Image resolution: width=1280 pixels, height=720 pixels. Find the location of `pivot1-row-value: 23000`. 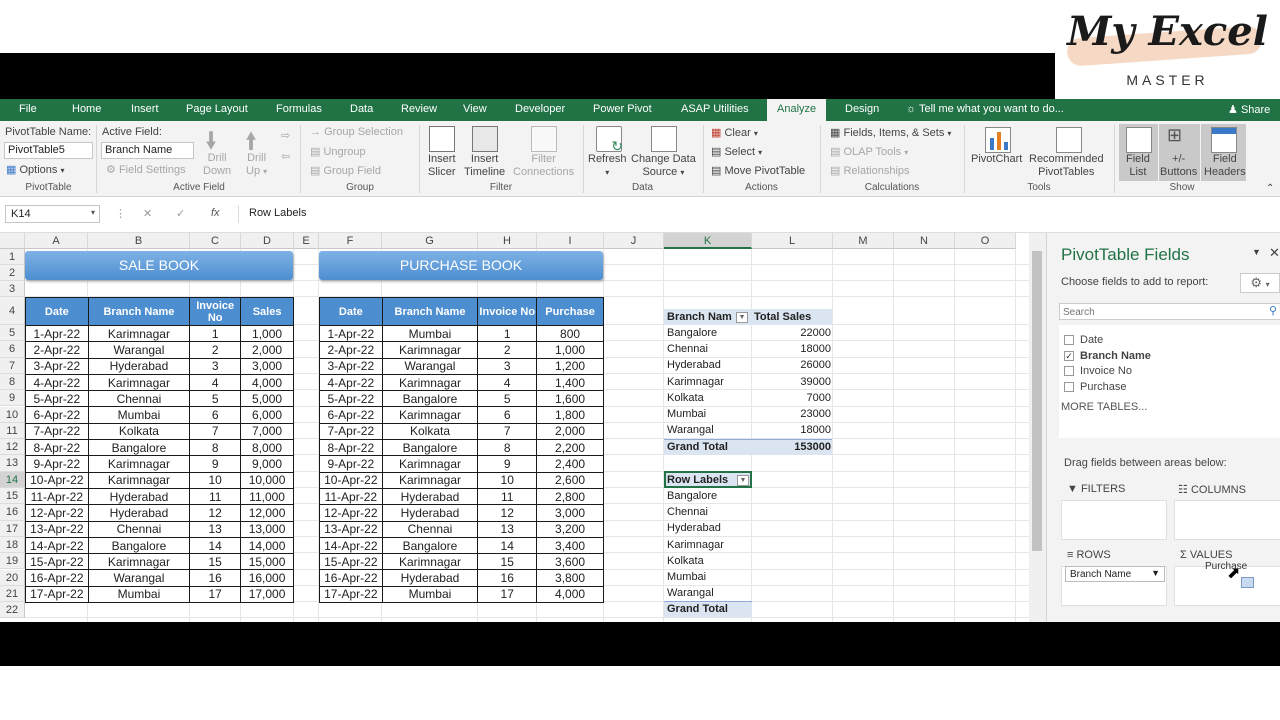

pivot1-row-value: 23000 is located at coordinates (791, 414).